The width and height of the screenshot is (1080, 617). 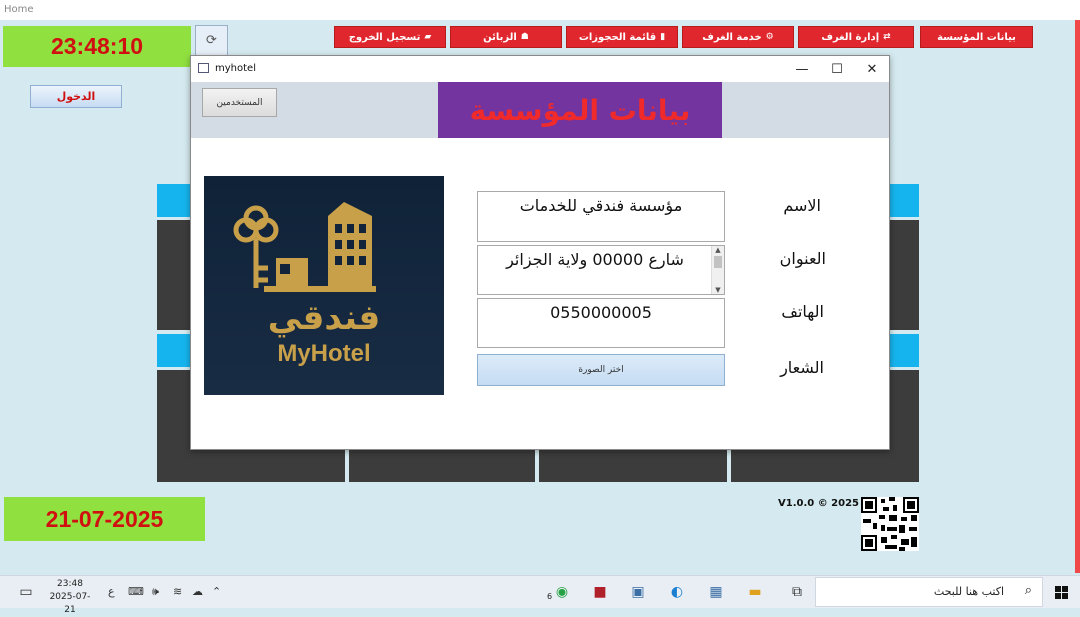 I want to click on dialog-titlebar: myhotel — ☐ ✕, so click(x=540, y=69).